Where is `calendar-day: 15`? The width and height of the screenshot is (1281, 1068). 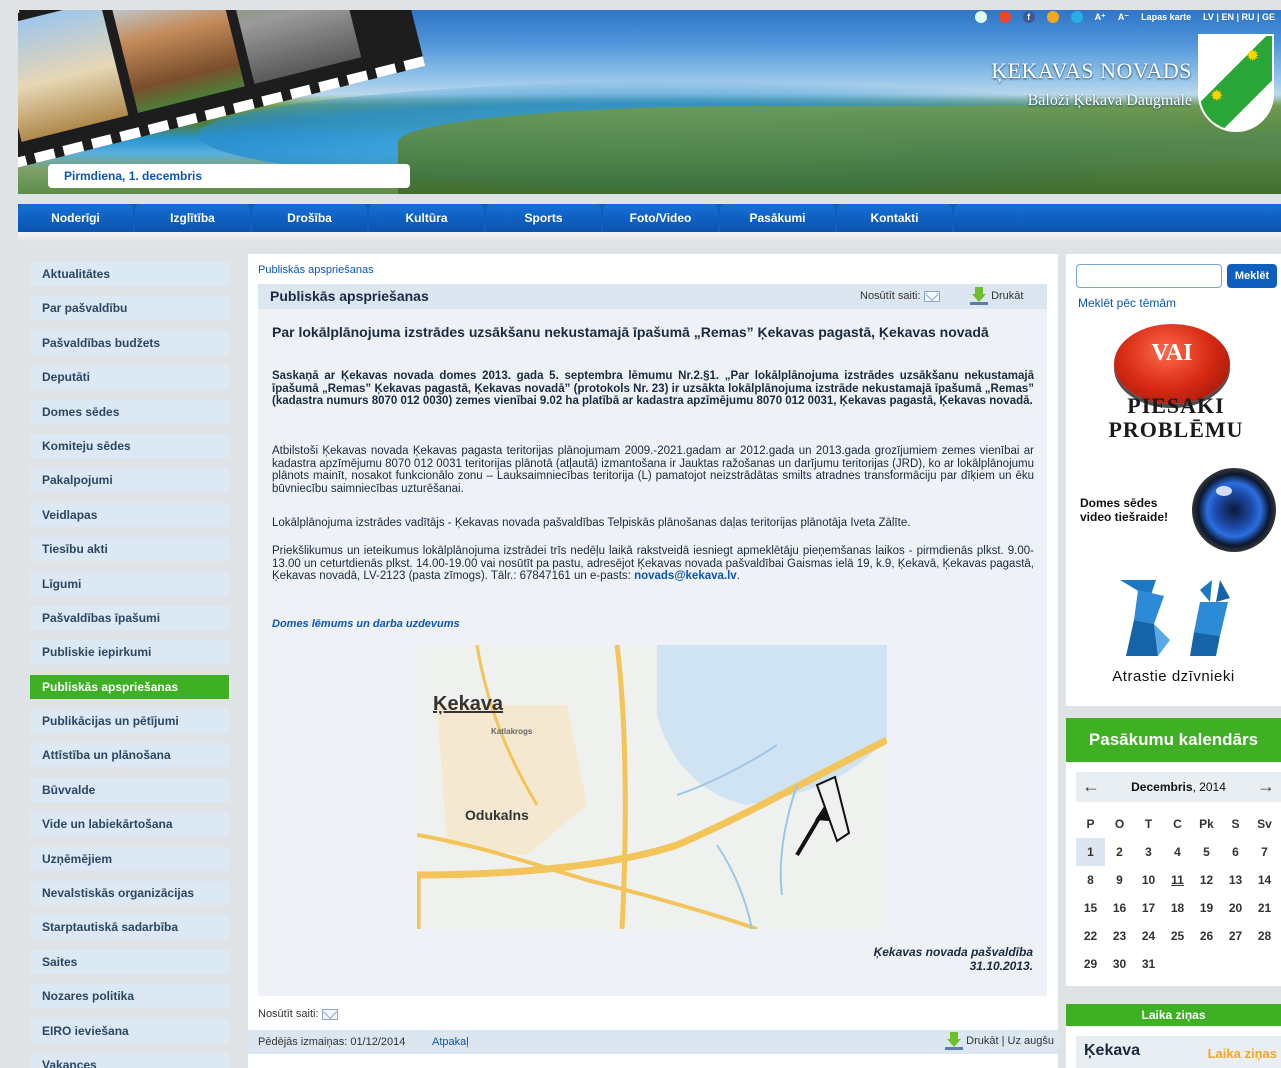 calendar-day: 15 is located at coordinates (1090, 908).